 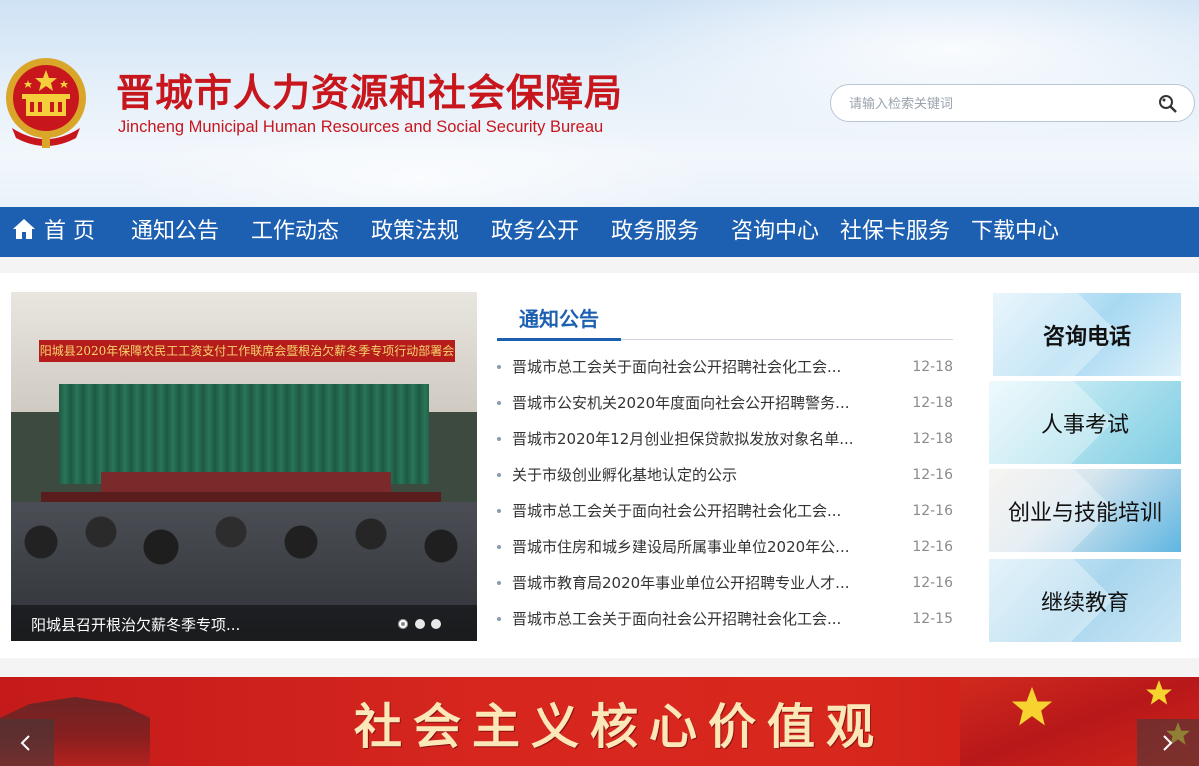 I want to click on nav-item-gov-services: 政务服务, so click(x=655, y=232).